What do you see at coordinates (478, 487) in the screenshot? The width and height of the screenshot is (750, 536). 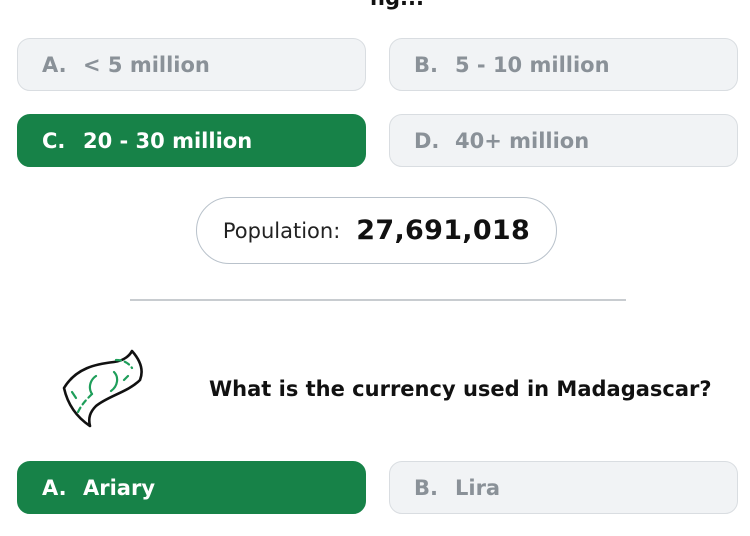 I see `option-text: Lira` at bounding box center [478, 487].